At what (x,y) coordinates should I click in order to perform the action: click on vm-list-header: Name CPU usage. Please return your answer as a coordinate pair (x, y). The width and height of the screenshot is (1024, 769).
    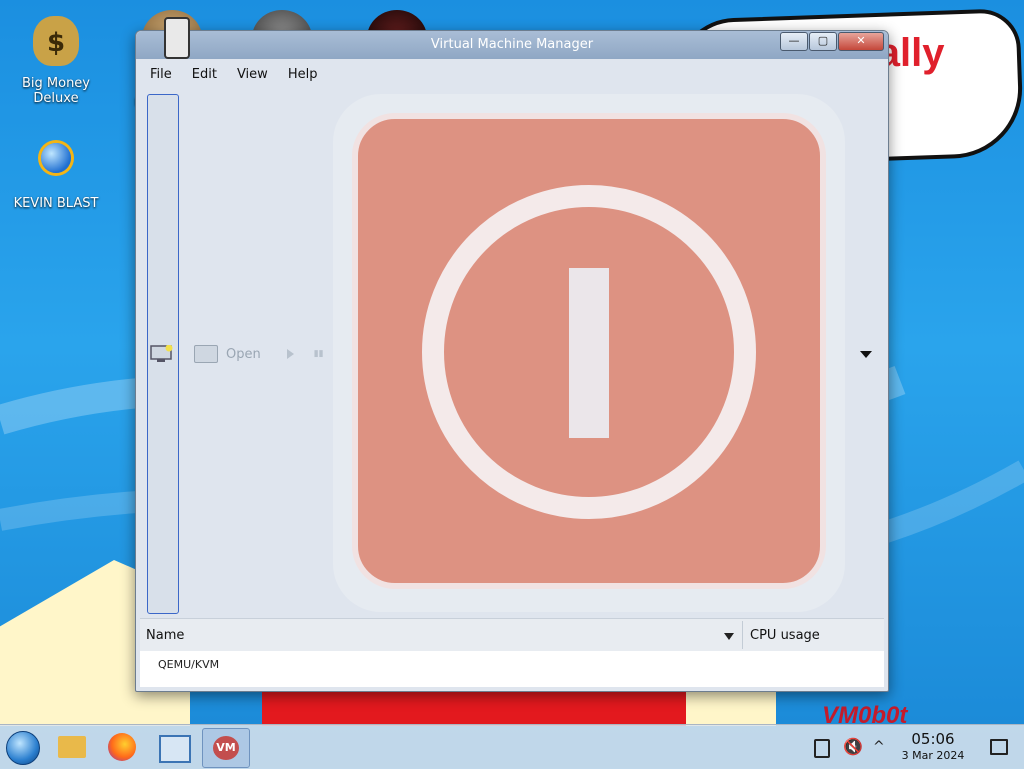
    Looking at the image, I should click on (512, 635).